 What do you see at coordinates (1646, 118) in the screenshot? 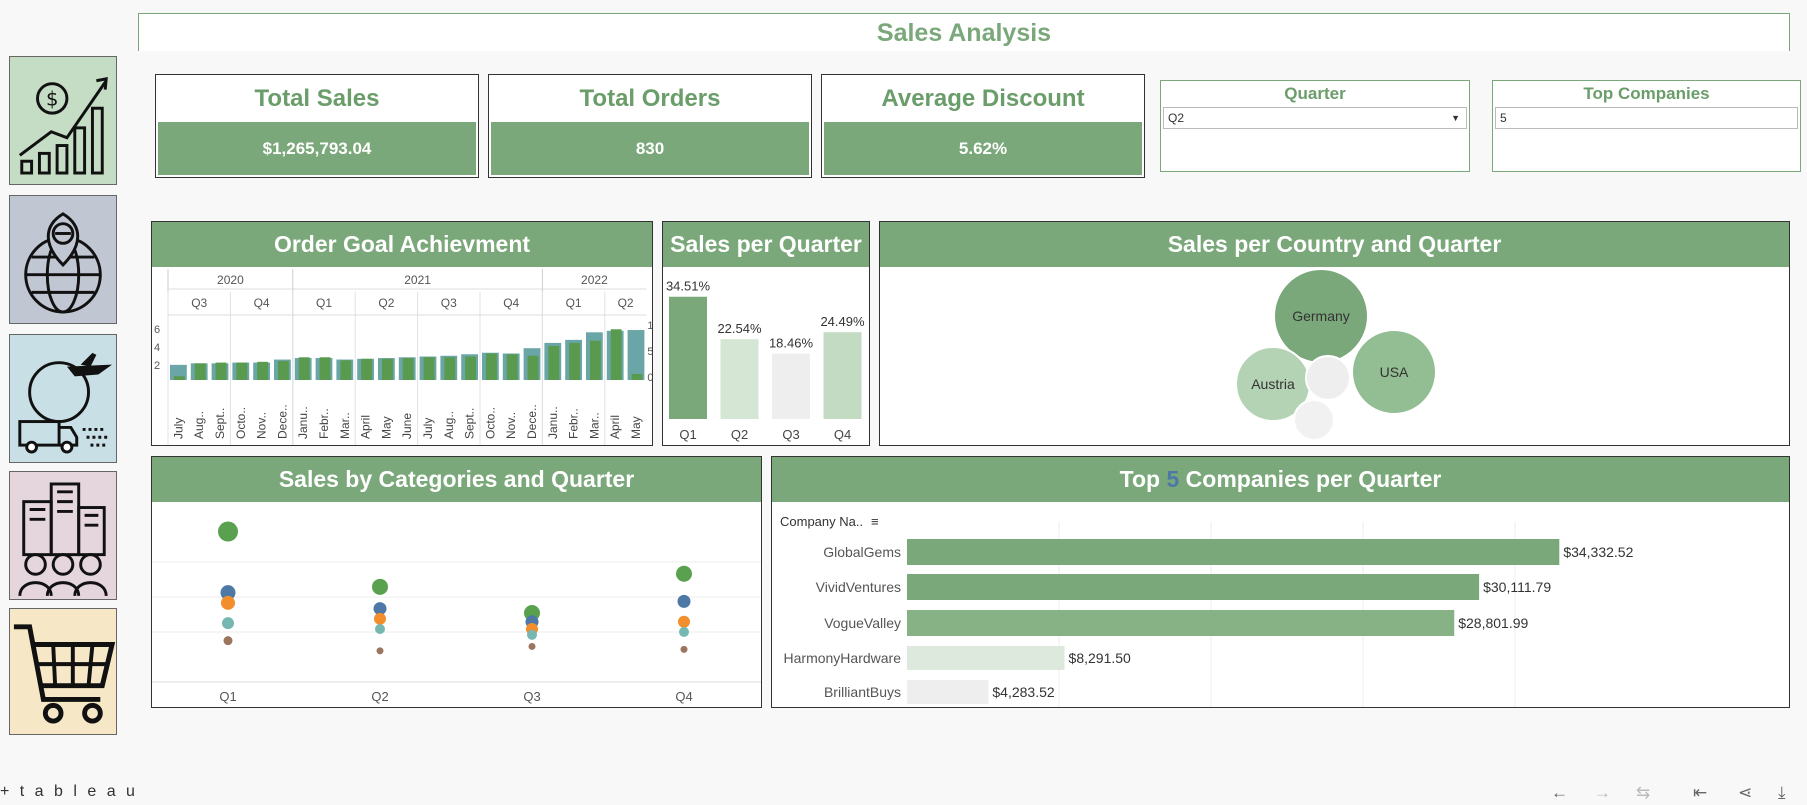
I see `top-companies-input: 5` at bounding box center [1646, 118].